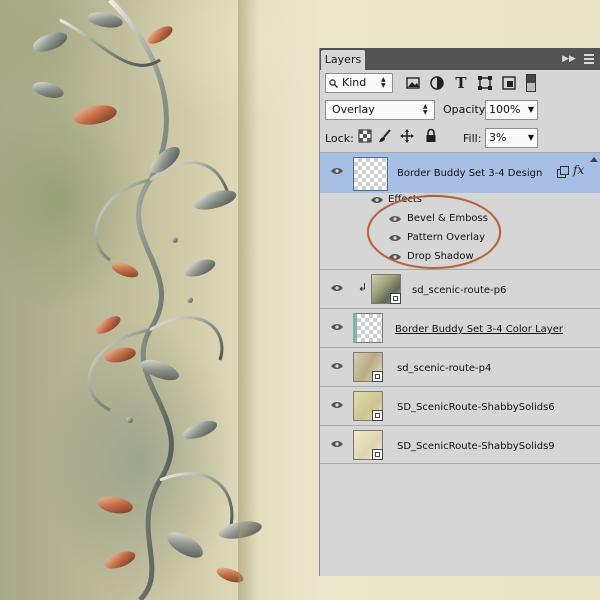  Describe the element at coordinates (365, 136) in the screenshot. I see `lock-transparent-pixels-icon` at that location.